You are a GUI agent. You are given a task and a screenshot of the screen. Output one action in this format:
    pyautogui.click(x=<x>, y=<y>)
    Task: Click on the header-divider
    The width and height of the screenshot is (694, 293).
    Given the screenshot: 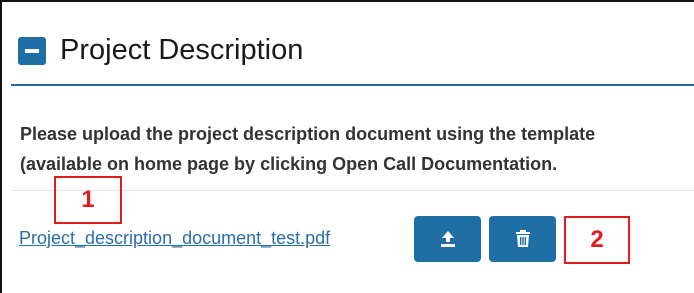 What is the action you would take?
    pyautogui.click(x=352, y=85)
    